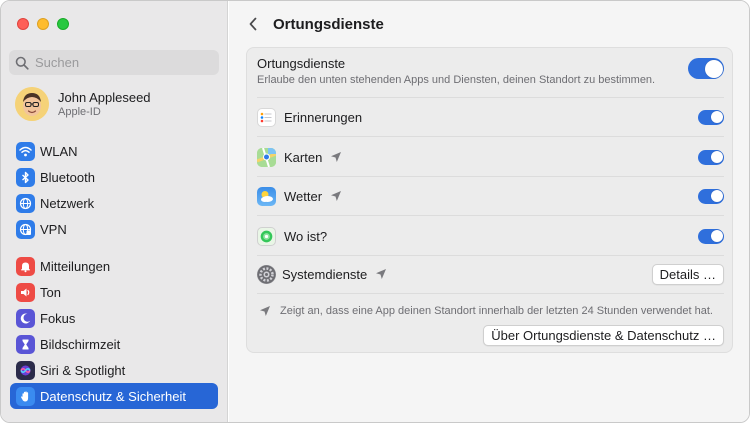 The height and width of the screenshot is (423, 750). I want to click on bluetooth-icon, so click(25, 177).